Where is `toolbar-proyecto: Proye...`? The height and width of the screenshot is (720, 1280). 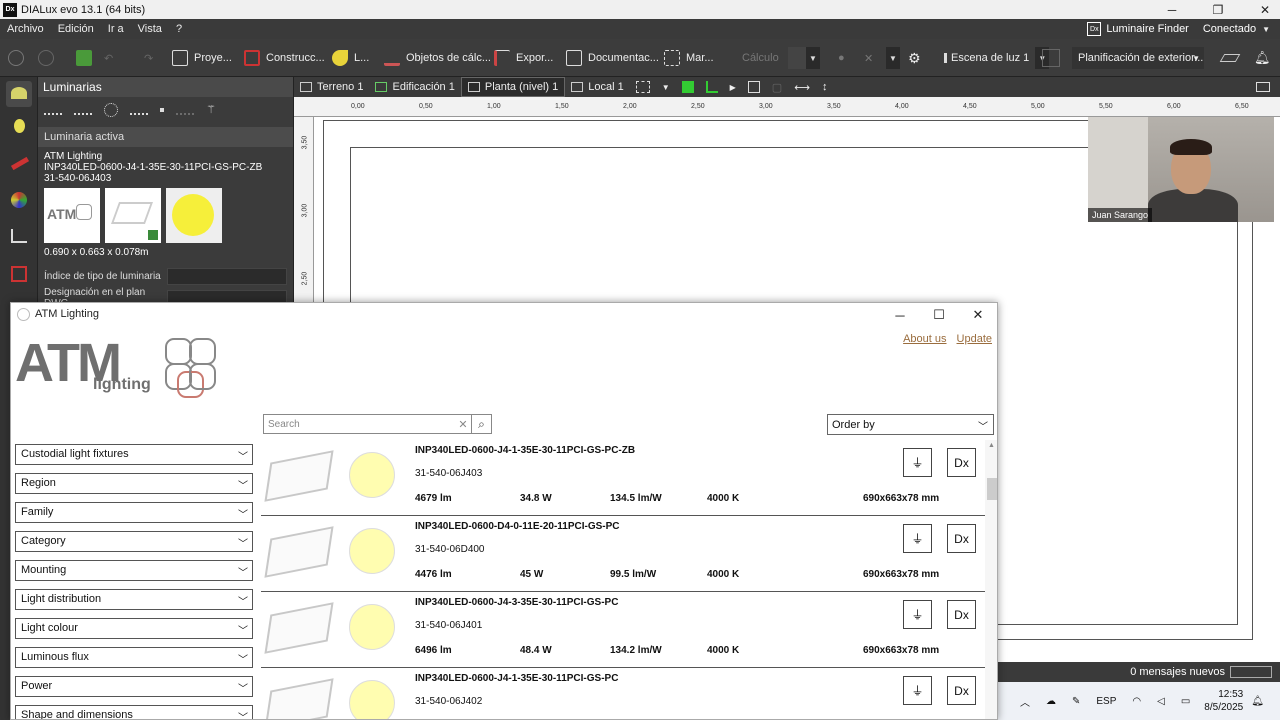
toolbar-proyecto: Proye... is located at coordinates (202, 58).